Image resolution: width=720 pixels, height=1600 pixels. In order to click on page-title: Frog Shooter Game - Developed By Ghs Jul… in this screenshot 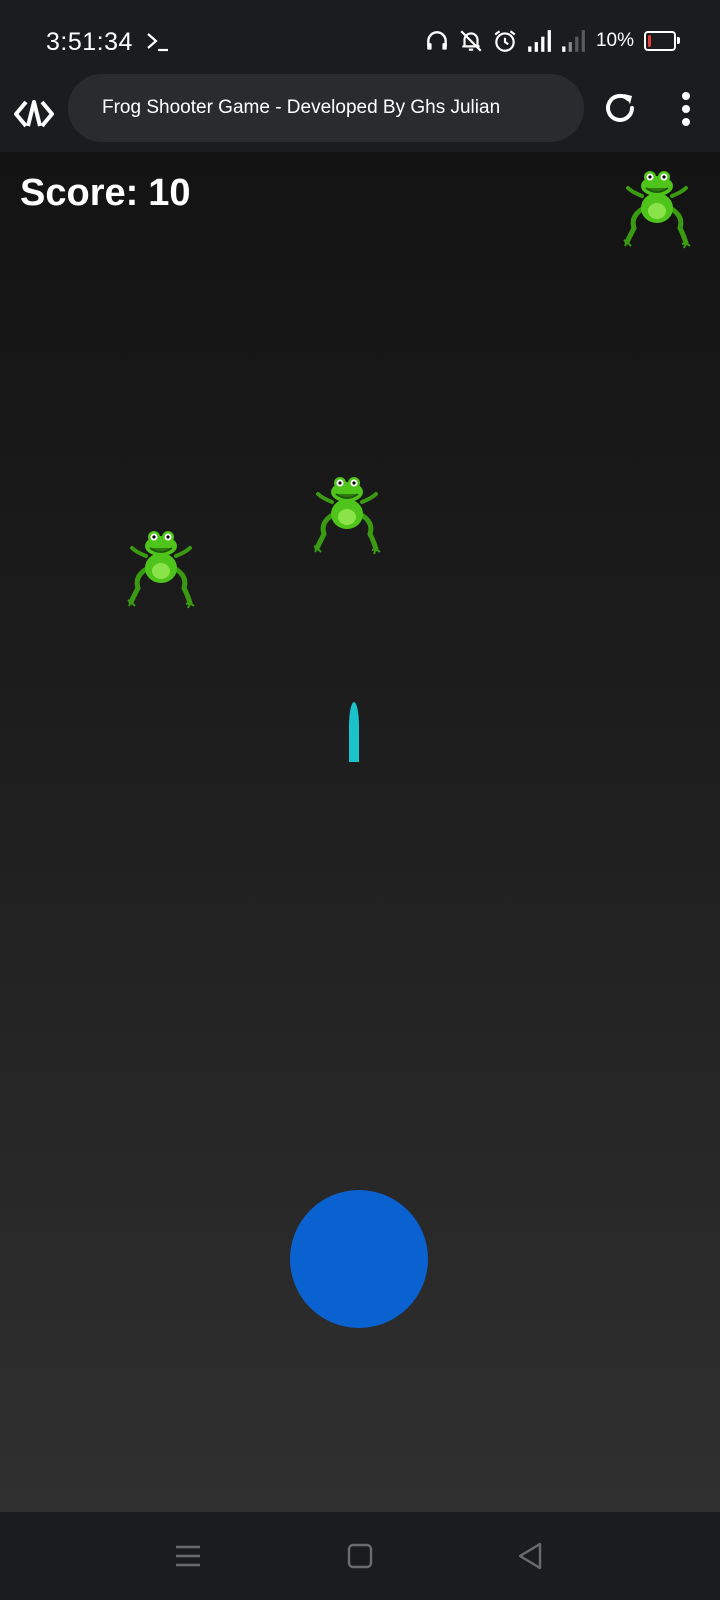, I will do `click(301, 107)`.